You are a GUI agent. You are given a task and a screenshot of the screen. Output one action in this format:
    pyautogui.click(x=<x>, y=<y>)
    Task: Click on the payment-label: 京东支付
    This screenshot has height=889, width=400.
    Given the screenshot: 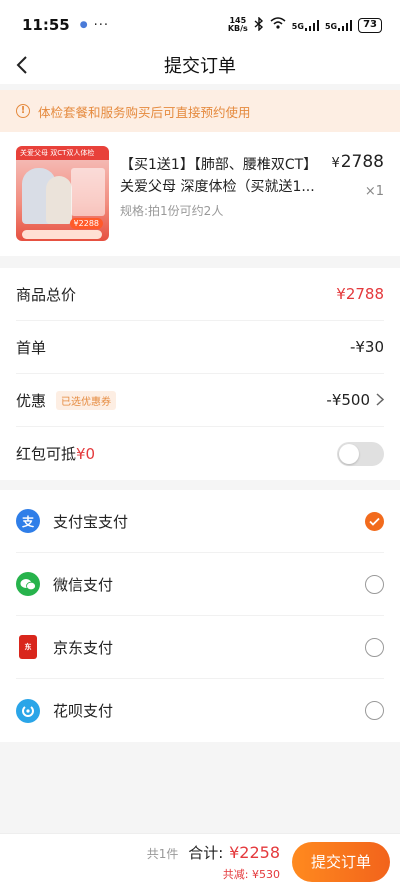 What is the action you would take?
    pyautogui.click(x=83, y=647)
    